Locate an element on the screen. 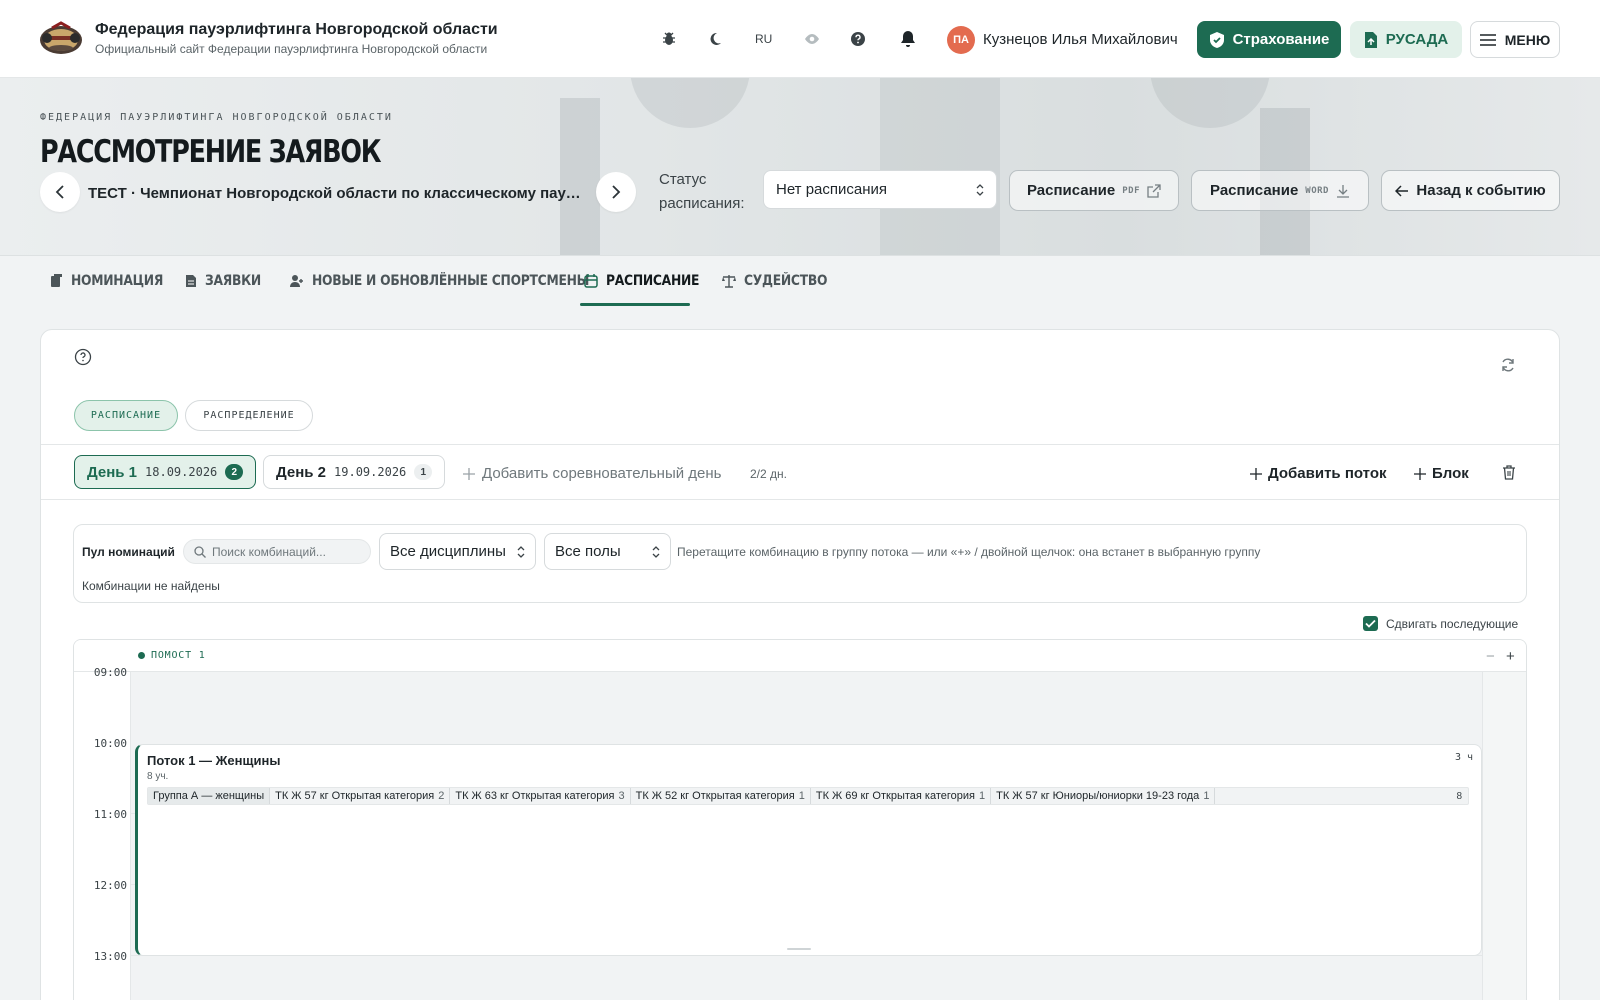  gender-value: Все полы is located at coordinates (588, 551).